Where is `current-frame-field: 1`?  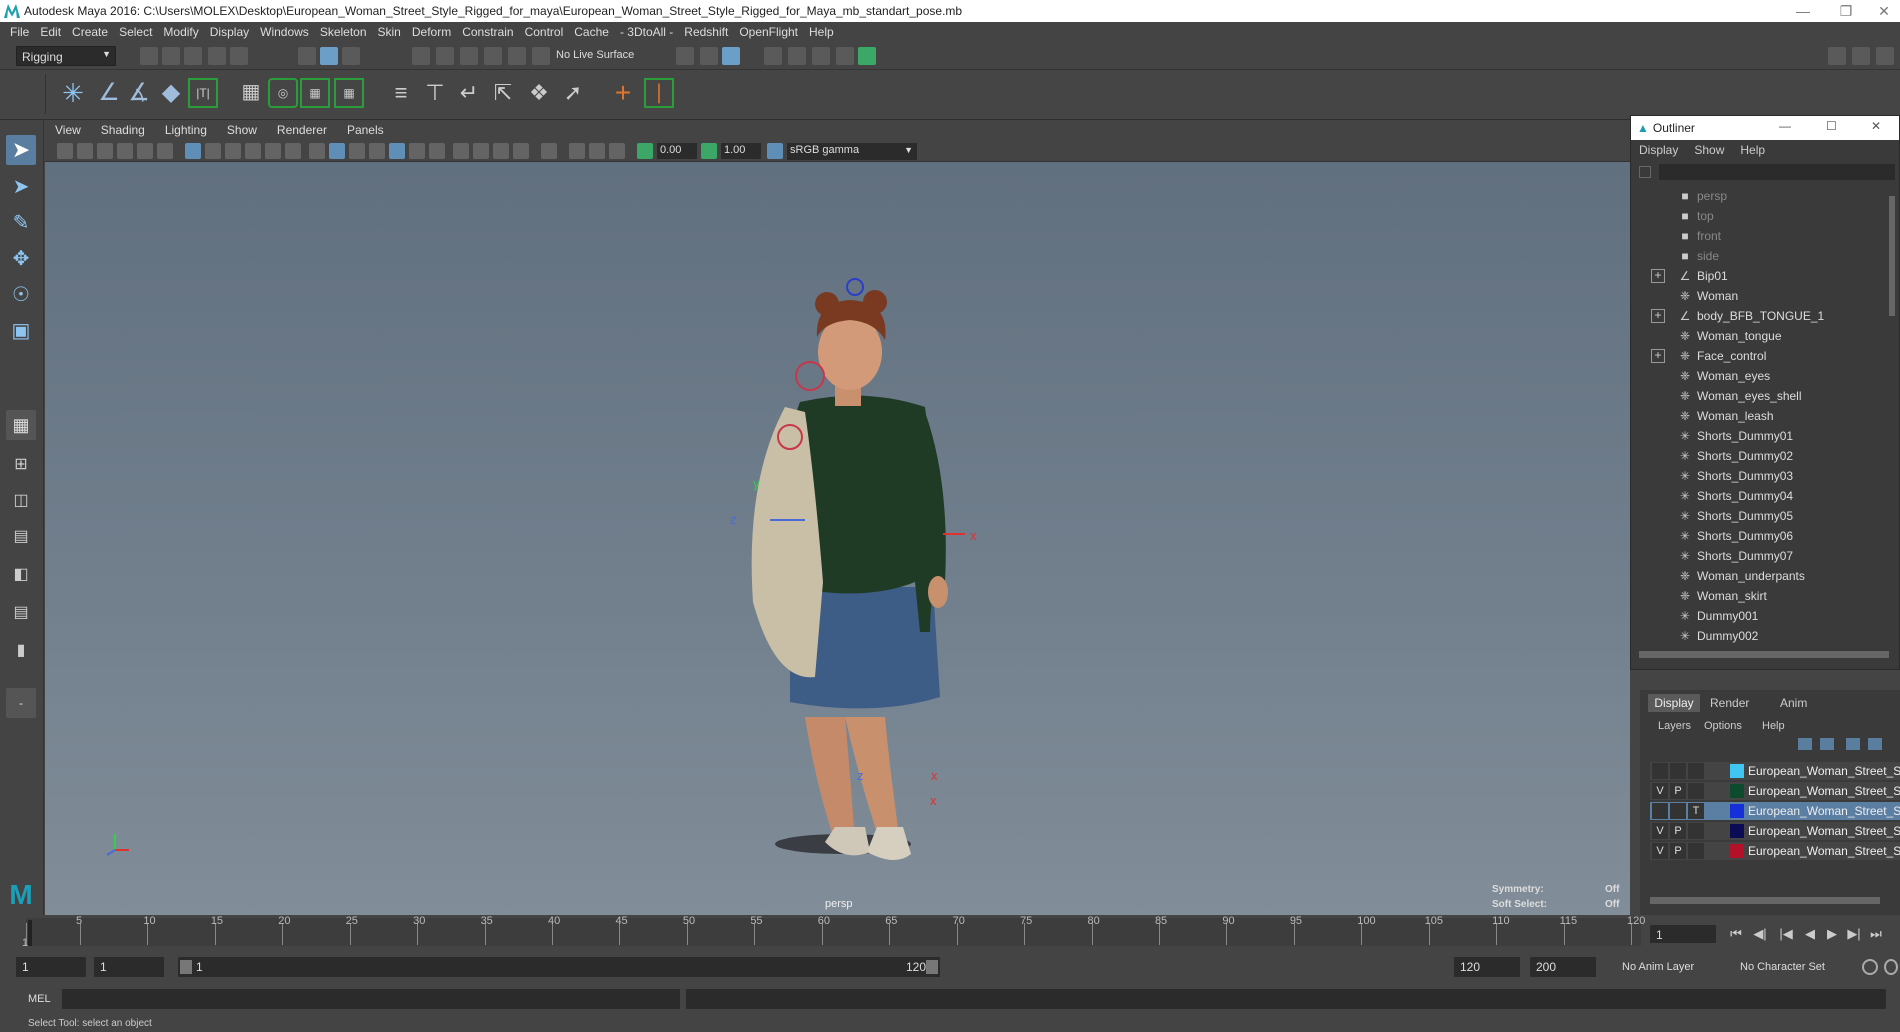 current-frame-field: 1 is located at coordinates (1683, 934).